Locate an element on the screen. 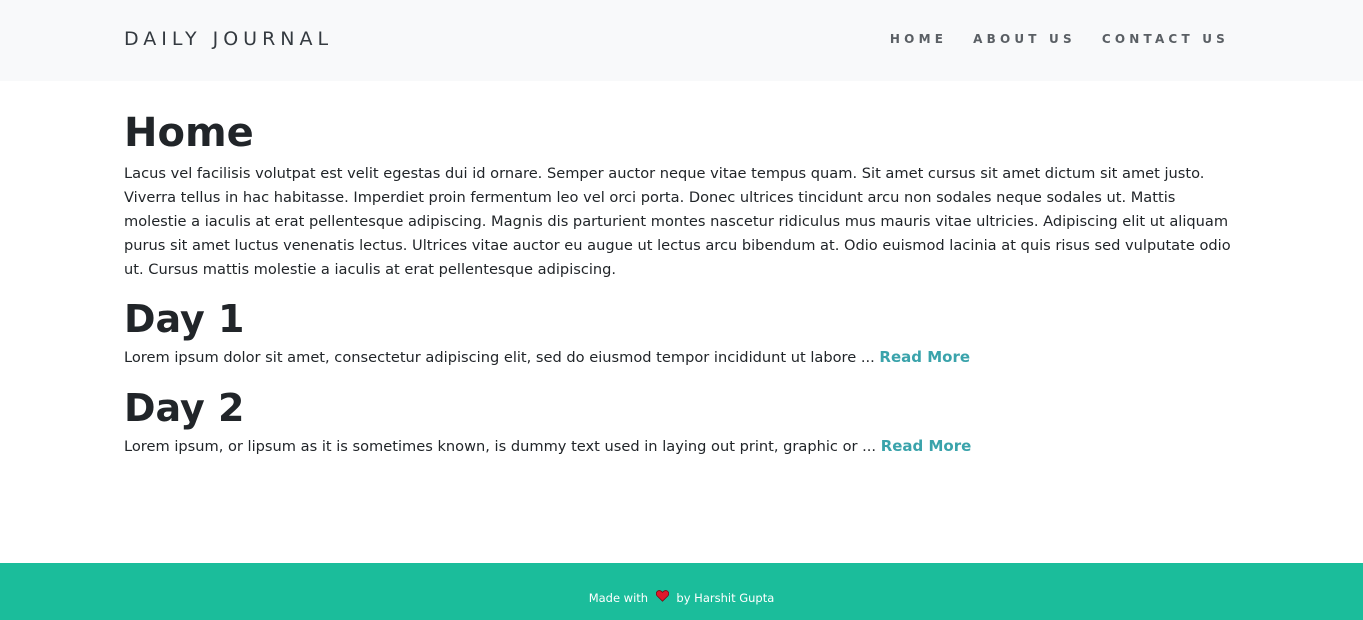 This screenshot has width=1363, height=620. nav-links: HOME ABOUT US CONTACT US is located at coordinates (1059, 39).